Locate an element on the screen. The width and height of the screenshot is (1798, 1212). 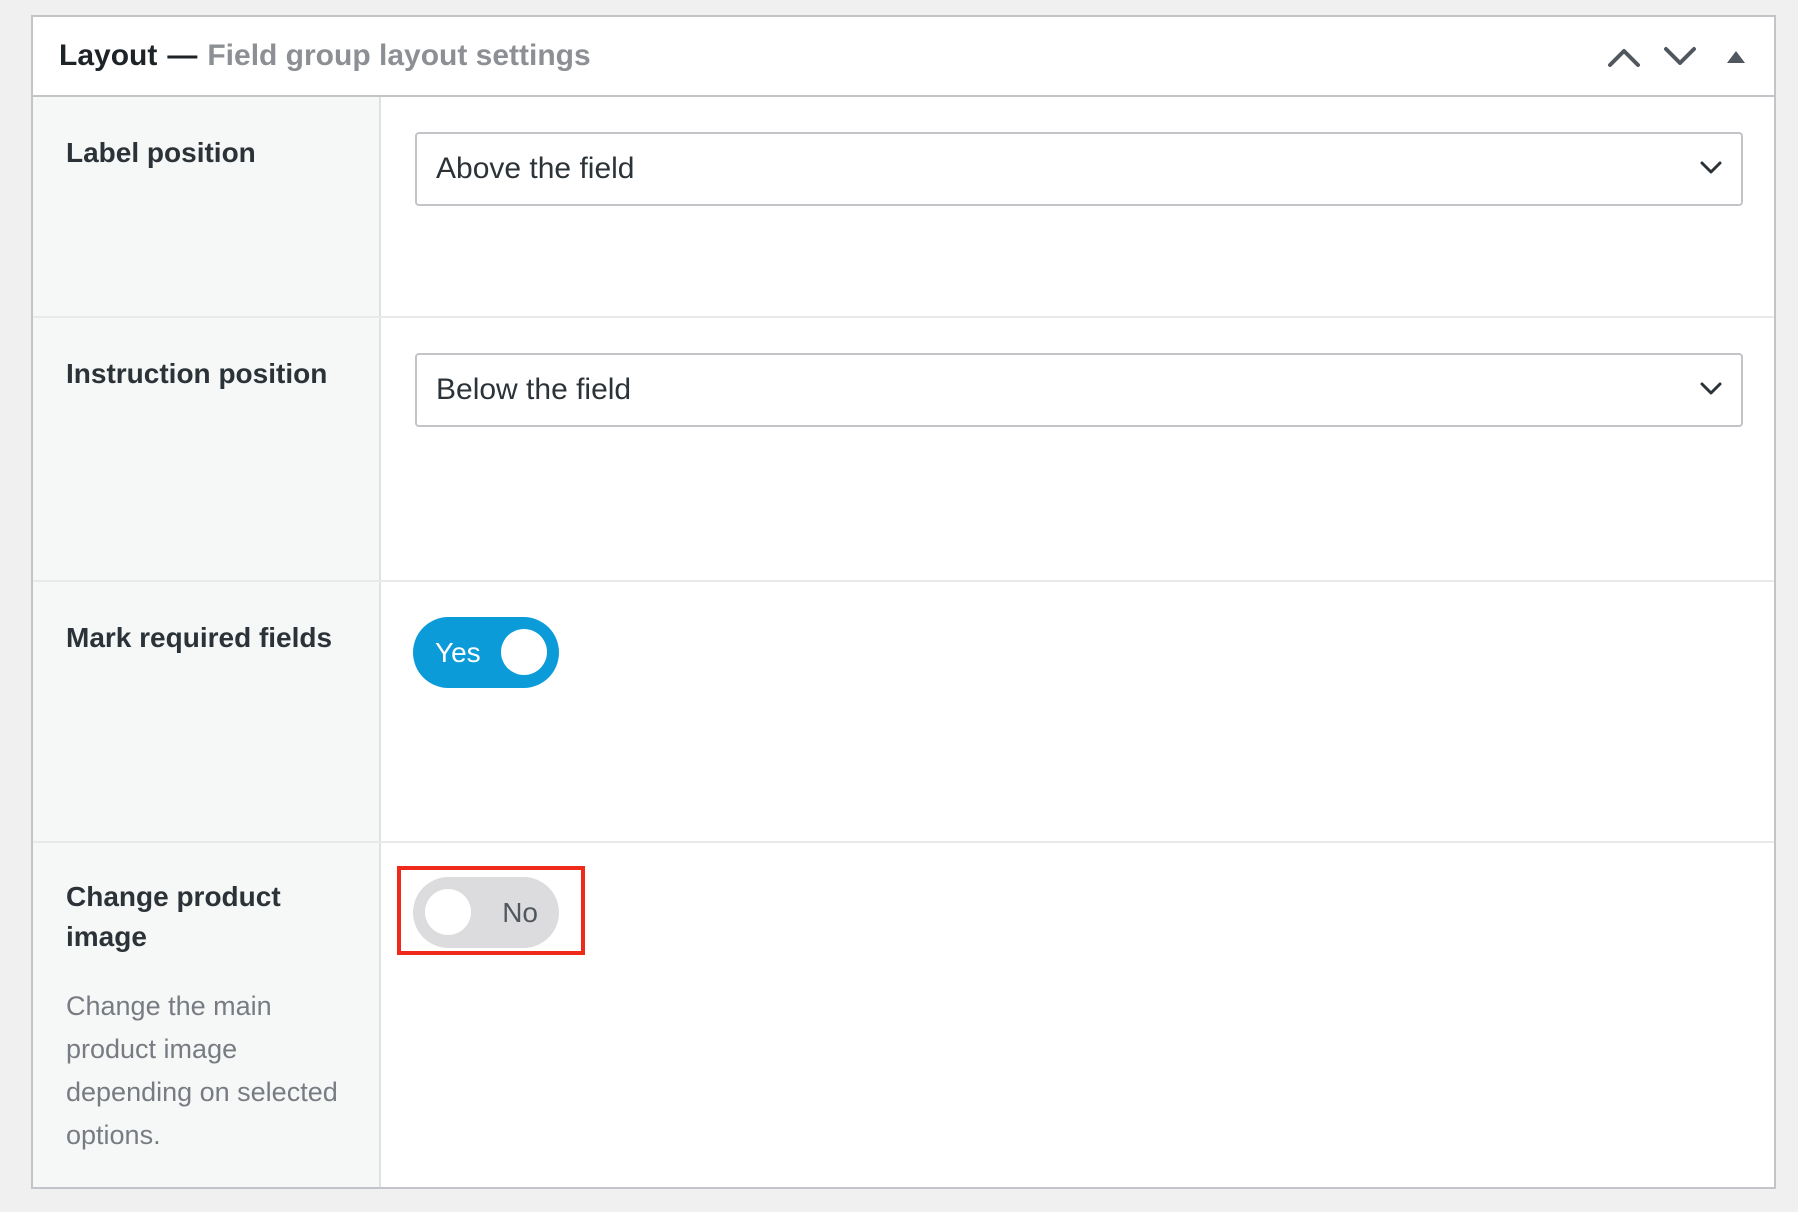
field-label: Change product image is located at coordinates (173, 916).